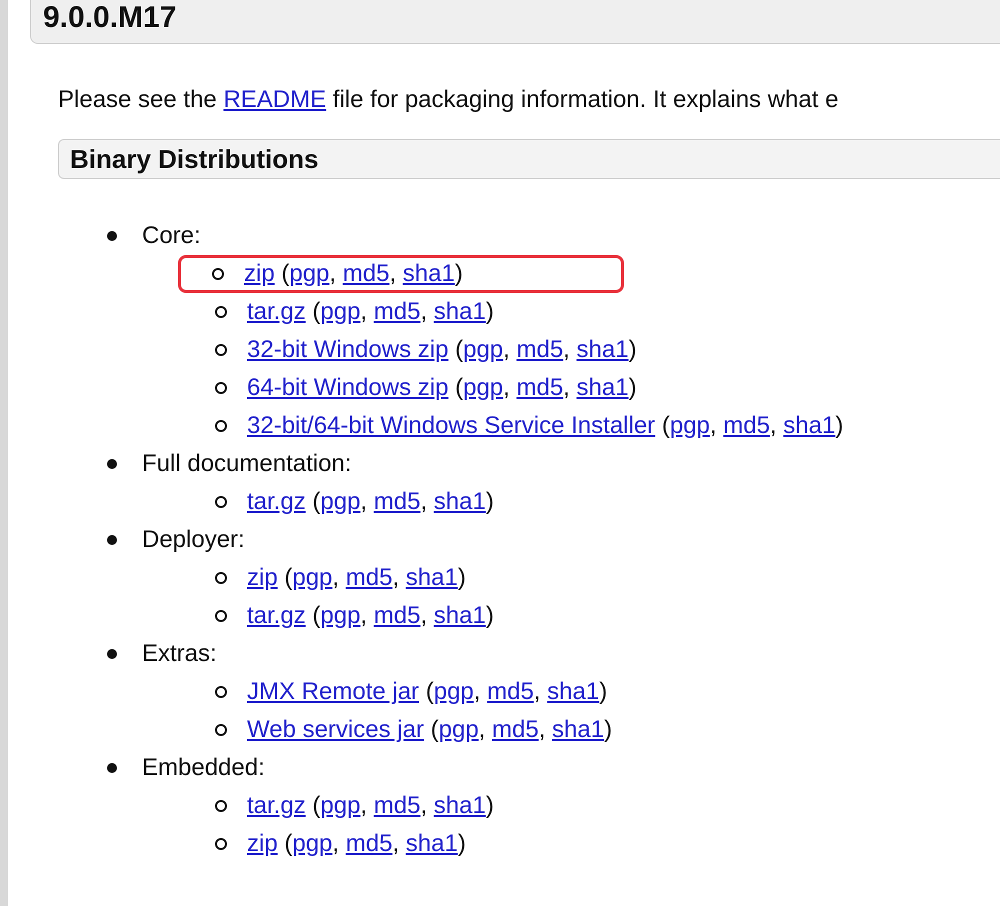 This screenshot has width=1000, height=906. Describe the element at coordinates (451, 425) in the screenshot. I see `download-link: 32-bit/64-bit Windows Service Installer` at that location.